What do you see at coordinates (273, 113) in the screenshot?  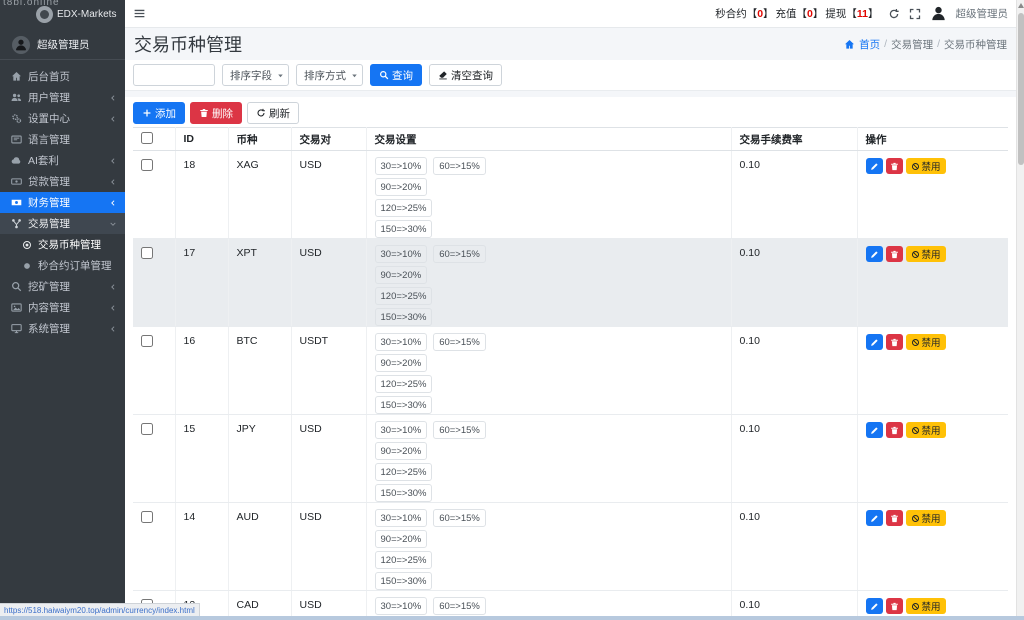 I see `refresh-button: 刷新` at bounding box center [273, 113].